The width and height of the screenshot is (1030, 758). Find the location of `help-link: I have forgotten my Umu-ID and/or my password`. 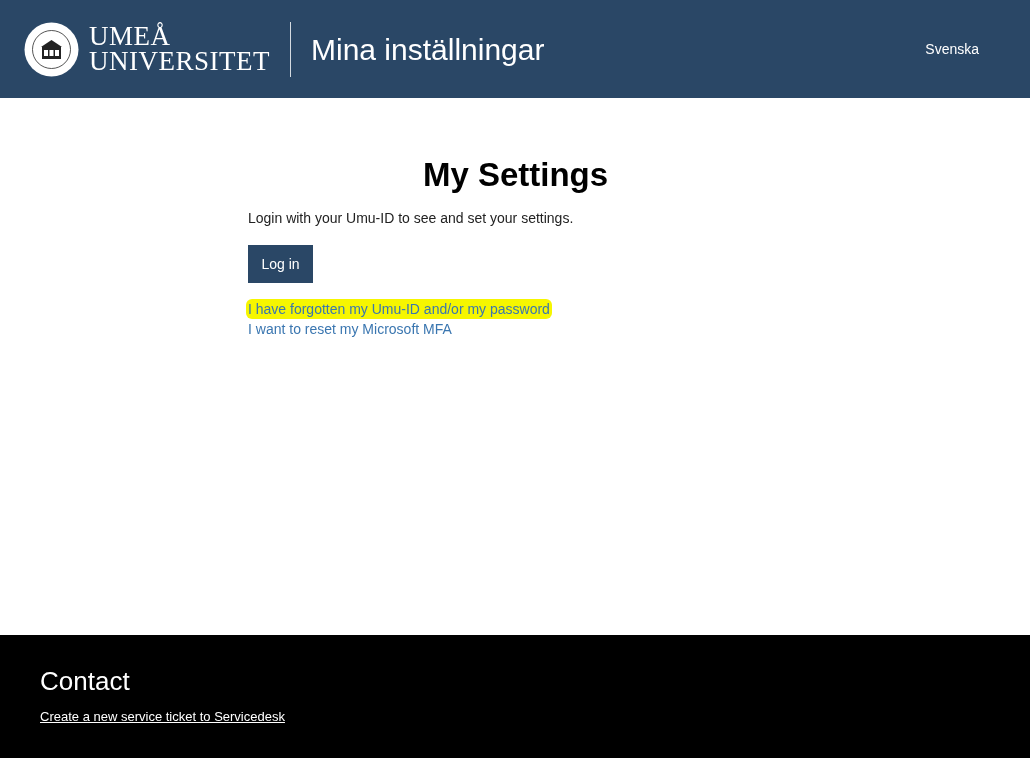

help-link: I have forgotten my Umu-ID and/or my password is located at coordinates (399, 309).